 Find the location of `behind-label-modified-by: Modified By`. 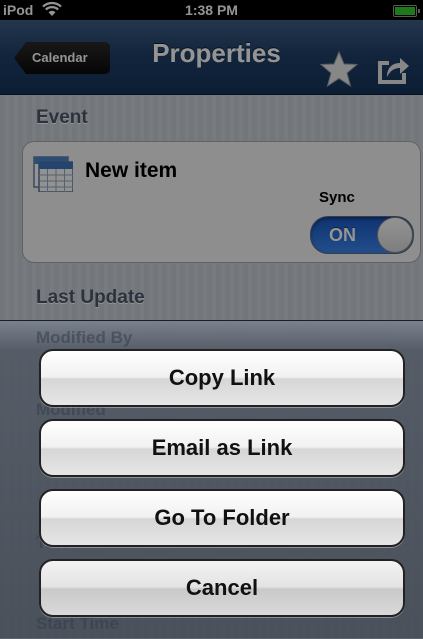

behind-label-modified-by: Modified By is located at coordinates (84, 337).